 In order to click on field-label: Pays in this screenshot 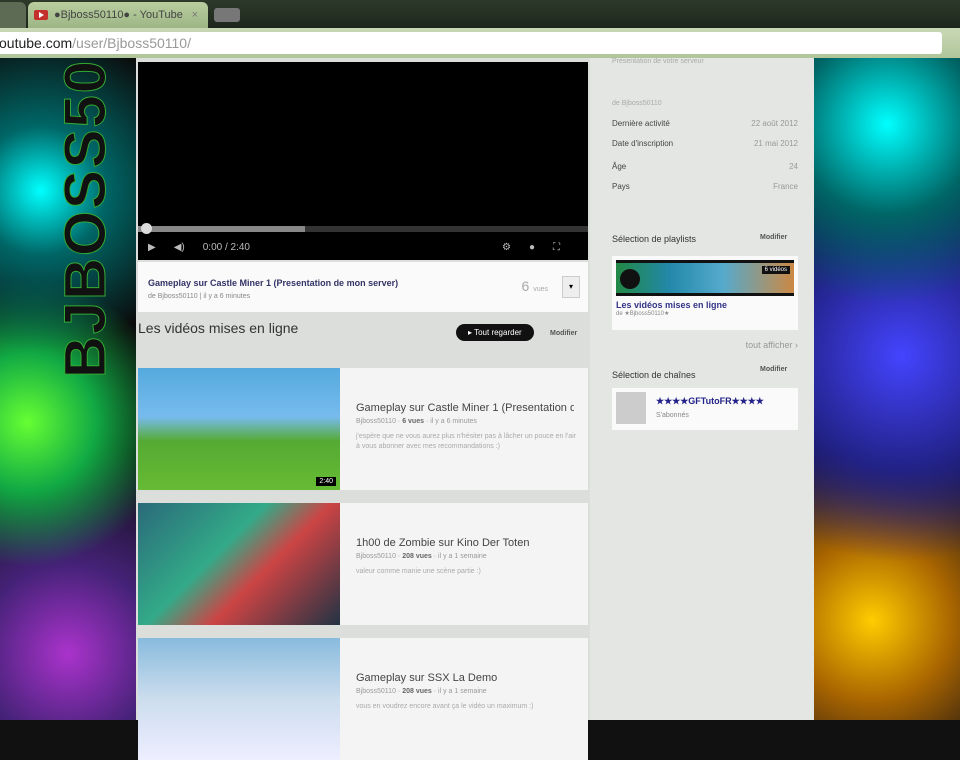, I will do `click(621, 186)`.